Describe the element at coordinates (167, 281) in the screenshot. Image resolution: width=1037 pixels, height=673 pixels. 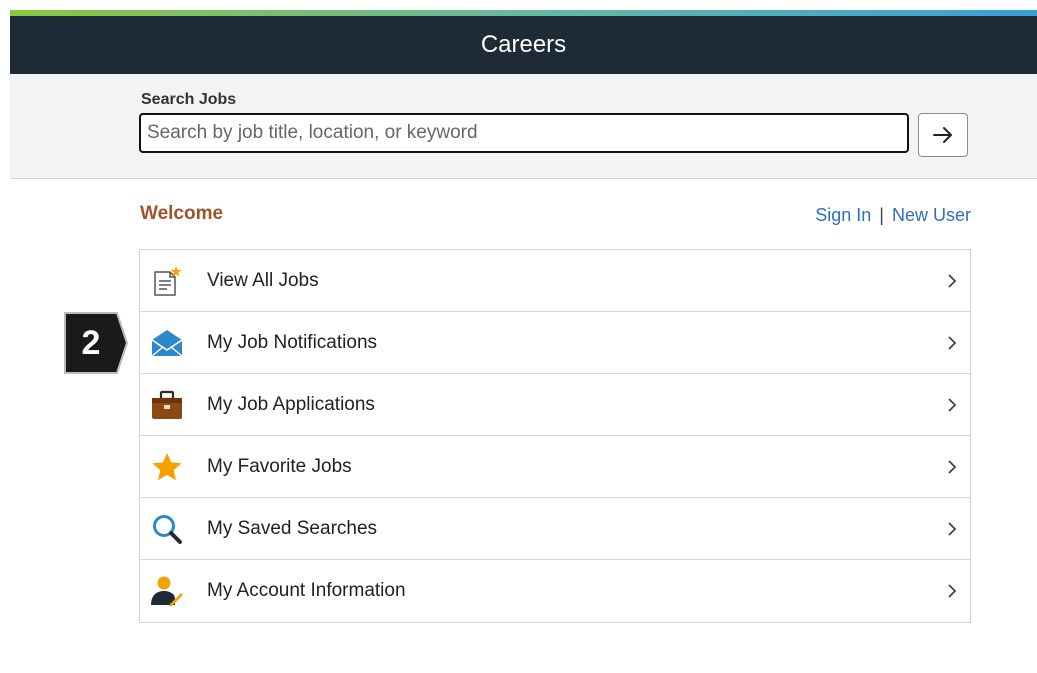
I see `new-document-icon` at that location.